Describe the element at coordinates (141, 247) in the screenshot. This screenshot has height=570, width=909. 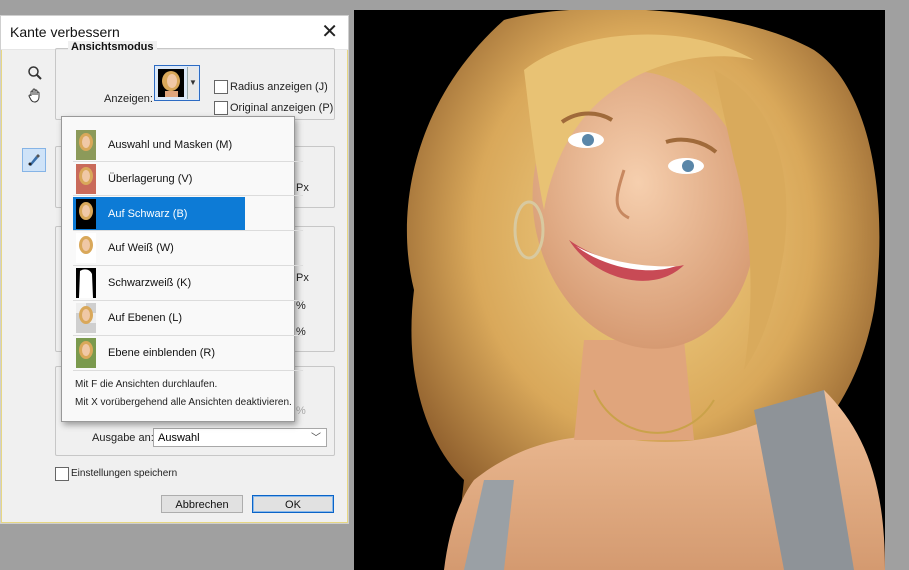
I see `menu-item-label: Auf Weiß (W)` at that location.